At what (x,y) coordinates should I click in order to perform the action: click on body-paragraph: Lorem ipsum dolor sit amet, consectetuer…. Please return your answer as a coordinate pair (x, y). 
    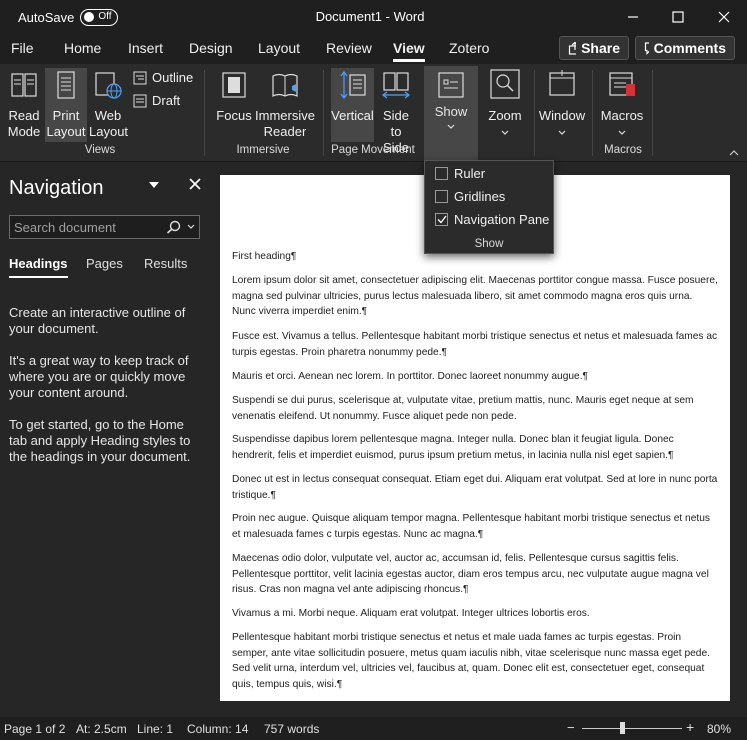
    Looking at the image, I should click on (475, 296).